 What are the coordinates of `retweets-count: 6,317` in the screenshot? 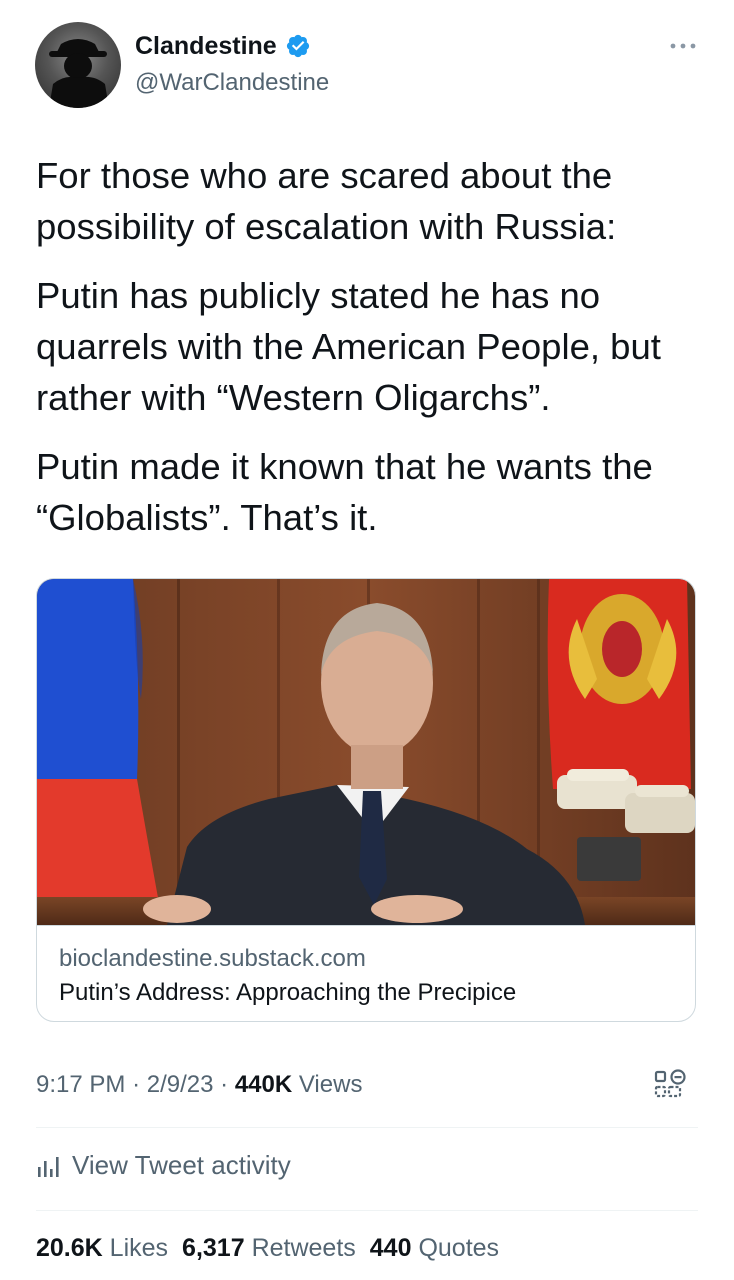 It's located at (213, 1248).